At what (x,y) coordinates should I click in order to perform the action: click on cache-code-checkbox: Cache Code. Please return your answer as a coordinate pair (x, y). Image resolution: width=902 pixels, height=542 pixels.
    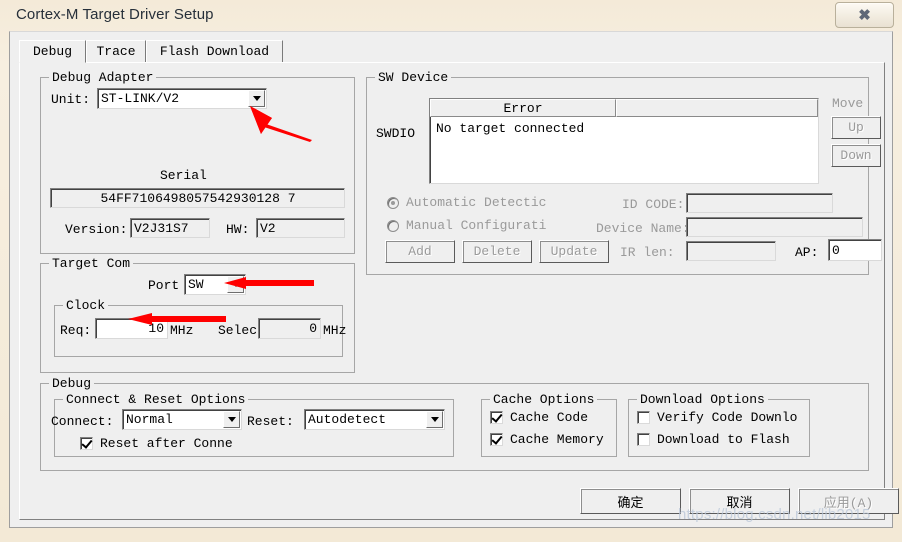
    Looking at the image, I should click on (539, 417).